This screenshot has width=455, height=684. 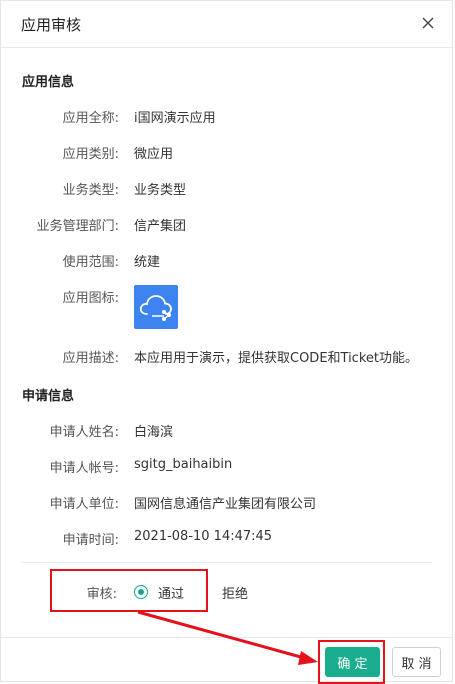 What do you see at coordinates (84, 504) in the screenshot?
I see `applicant-unit-label: 申请人单位:` at bounding box center [84, 504].